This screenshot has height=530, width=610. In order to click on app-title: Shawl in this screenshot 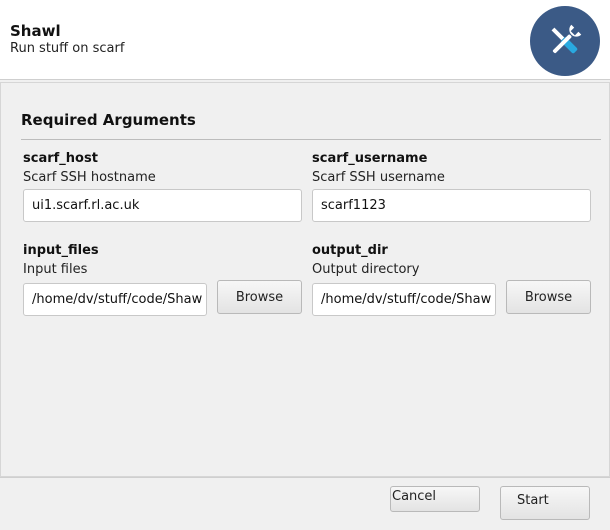, I will do `click(35, 31)`.